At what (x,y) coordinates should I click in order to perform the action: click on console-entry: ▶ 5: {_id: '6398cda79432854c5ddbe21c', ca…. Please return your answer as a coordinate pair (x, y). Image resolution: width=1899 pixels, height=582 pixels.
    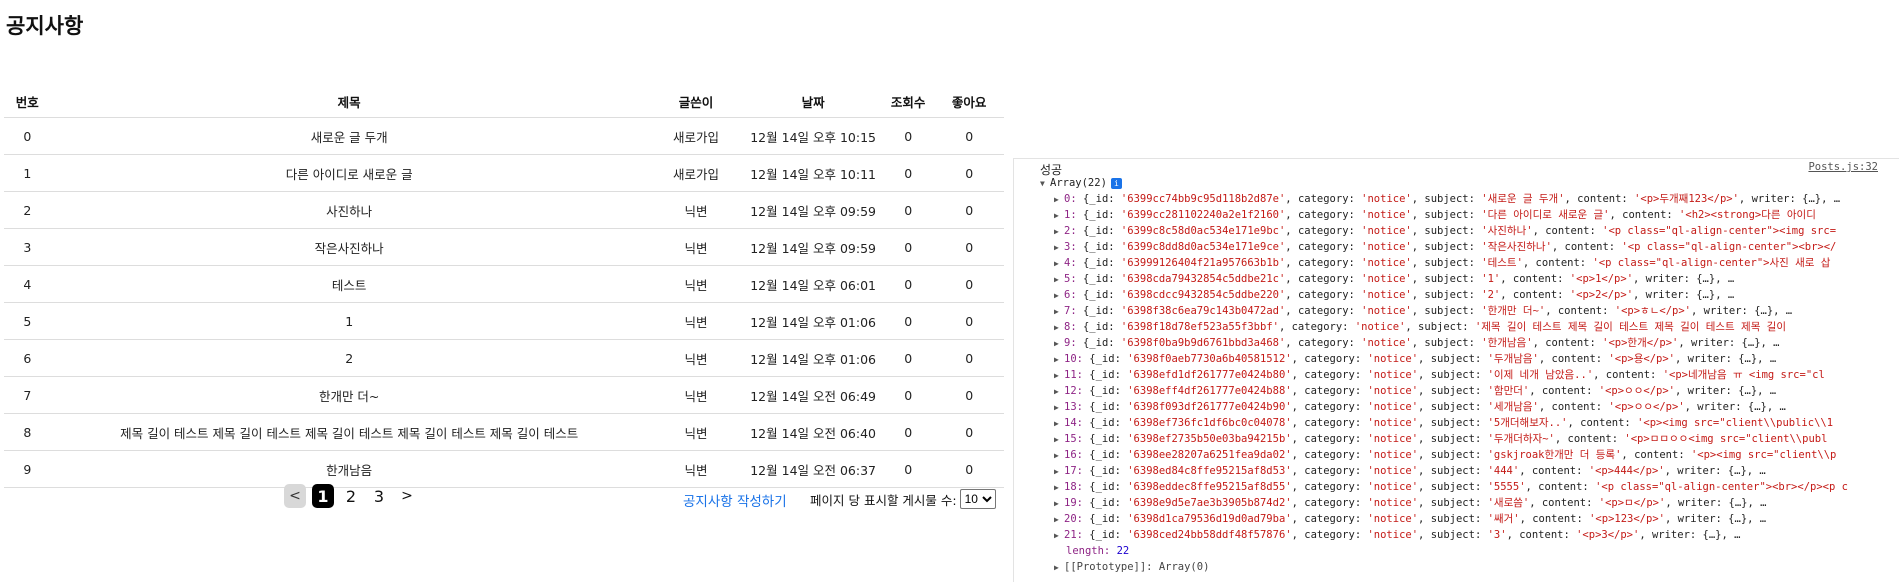
    Looking at the image, I should click on (1456, 279).